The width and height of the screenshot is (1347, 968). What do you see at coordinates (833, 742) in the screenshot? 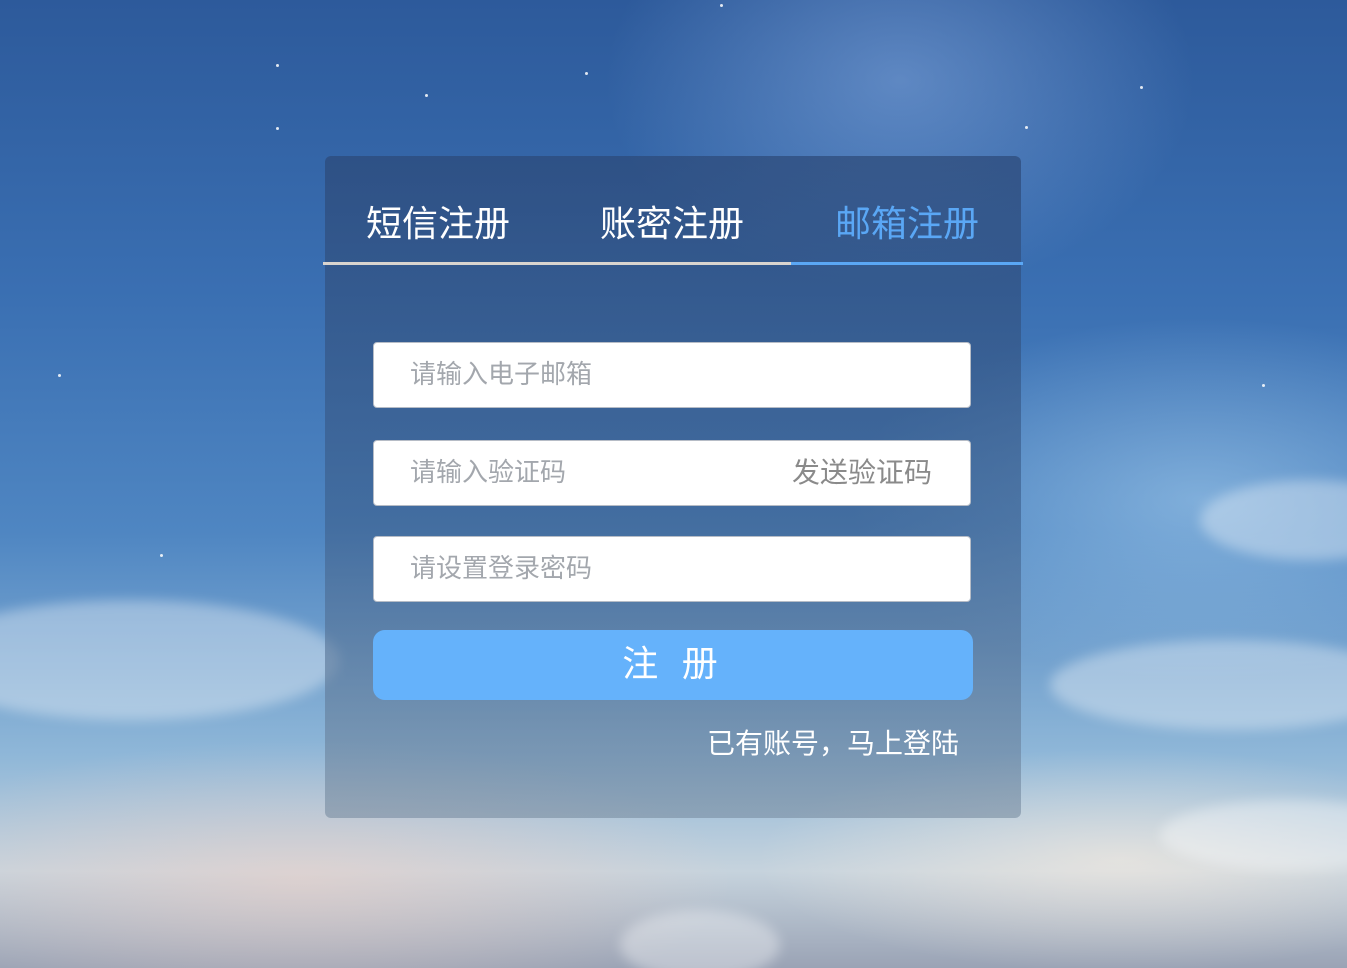
I see `login-link: 已有账号，马上登陆` at bounding box center [833, 742].